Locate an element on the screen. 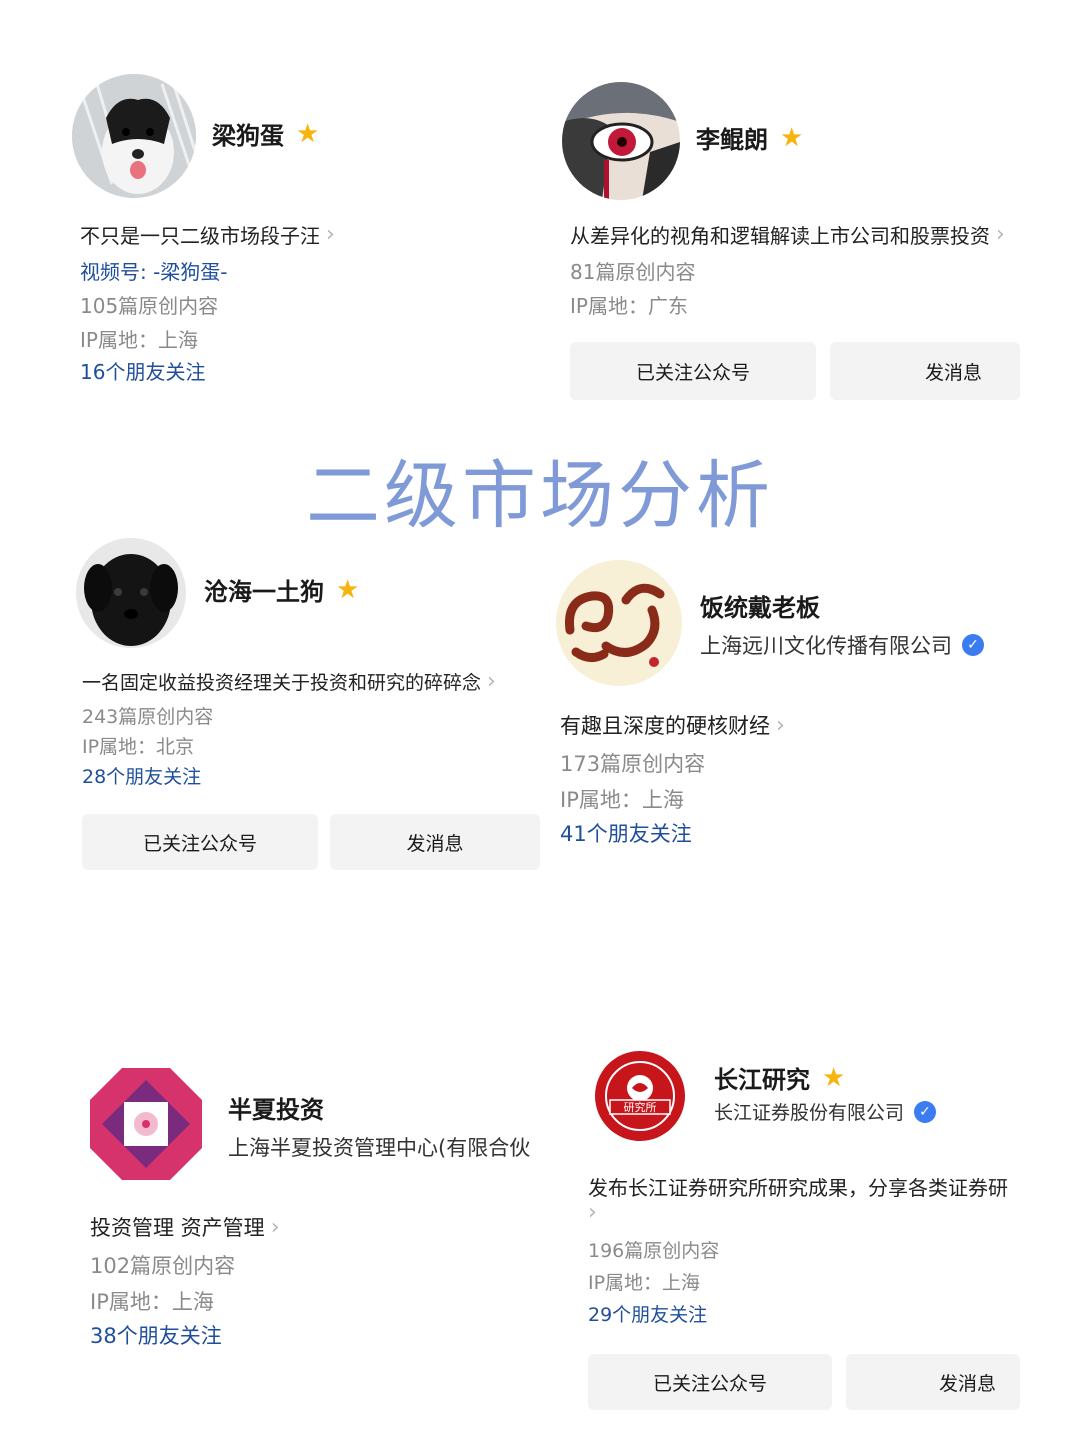 The width and height of the screenshot is (1080, 1440). account-description: 一名固定收益投资经理关于投资和研究的碎碎念 › is located at coordinates (289, 681).